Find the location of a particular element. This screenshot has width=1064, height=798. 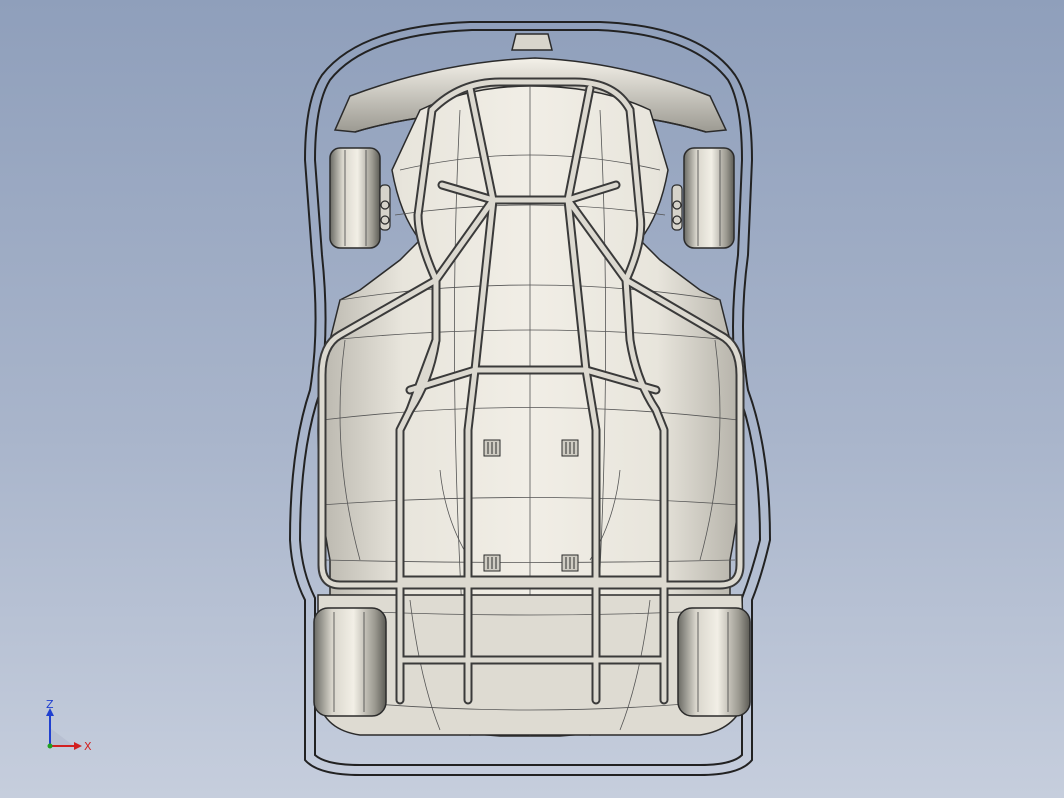

triad-plane is located at coordinates (62, 737).